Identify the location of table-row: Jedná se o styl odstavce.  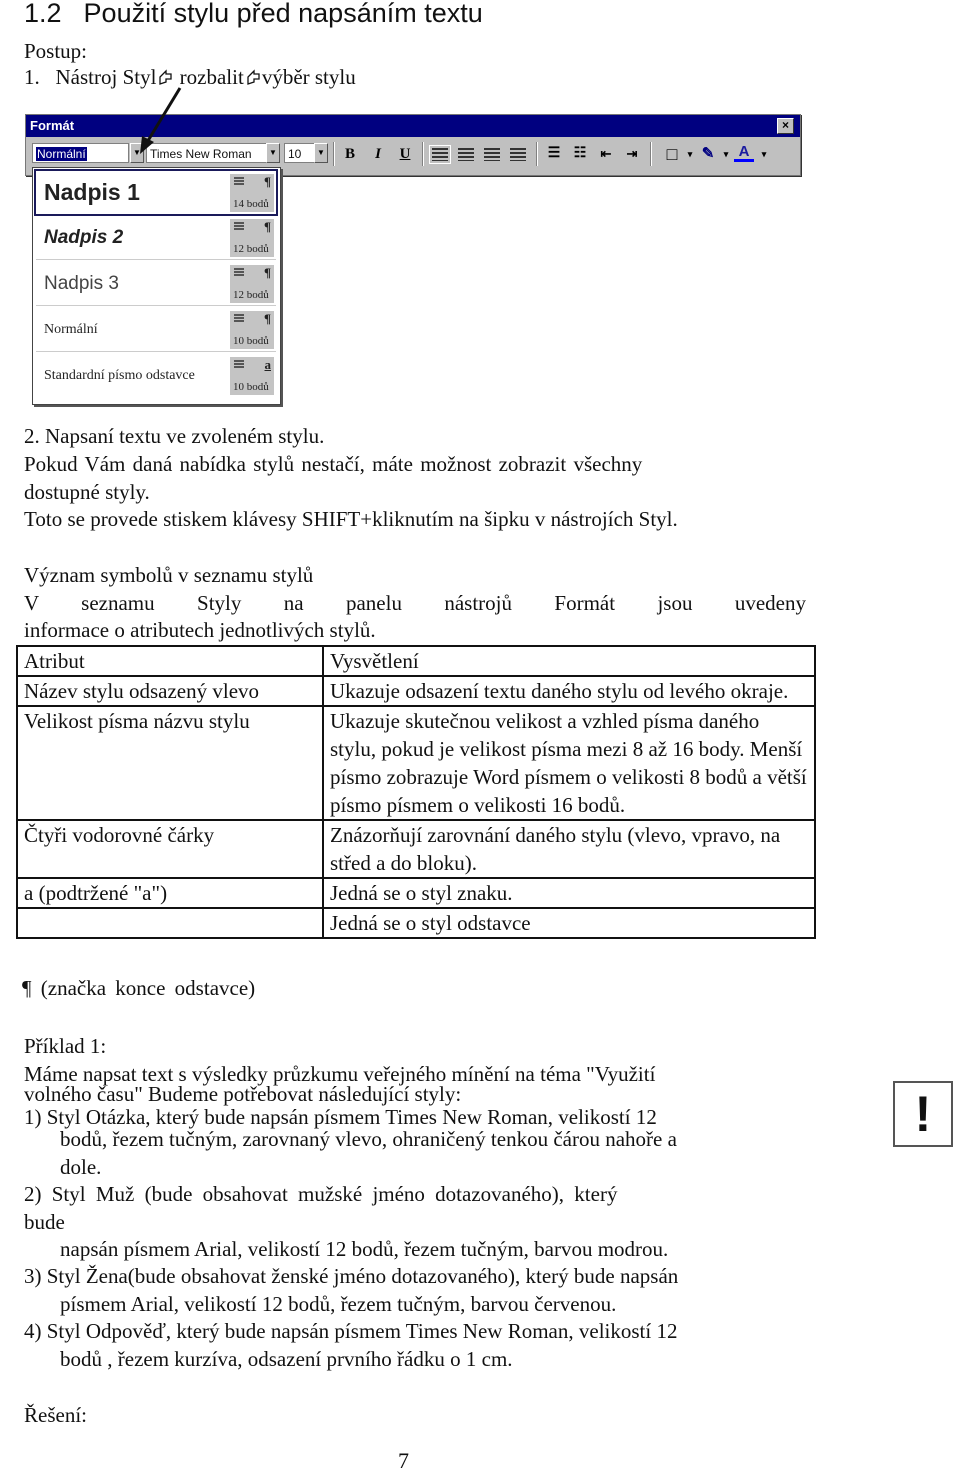
(416, 923).